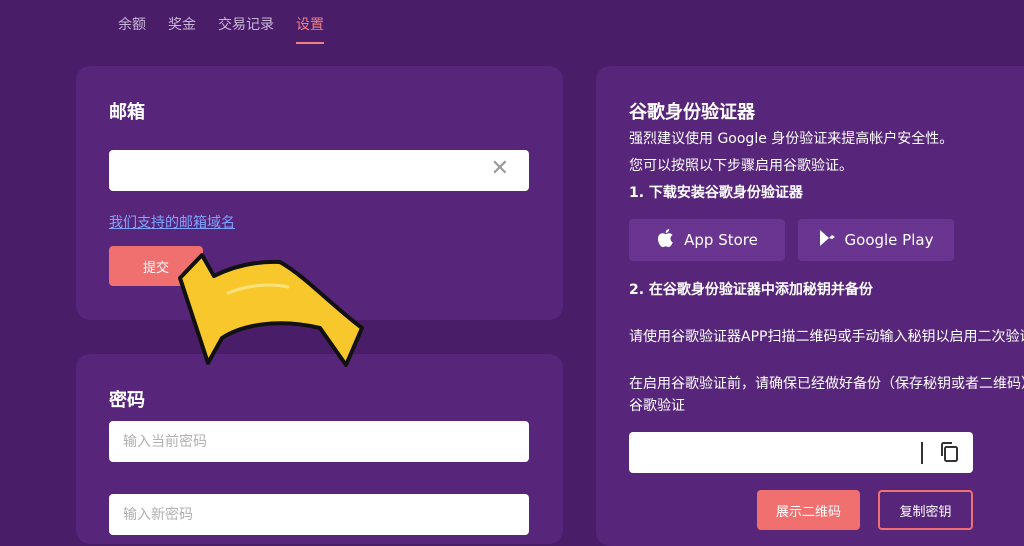  Describe the element at coordinates (826, 384) in the screenshot. I see `ga-instruction2: 在启用谷歌验证前，请确保已经做好备份（保存秘钥或者二维码）` at that location.